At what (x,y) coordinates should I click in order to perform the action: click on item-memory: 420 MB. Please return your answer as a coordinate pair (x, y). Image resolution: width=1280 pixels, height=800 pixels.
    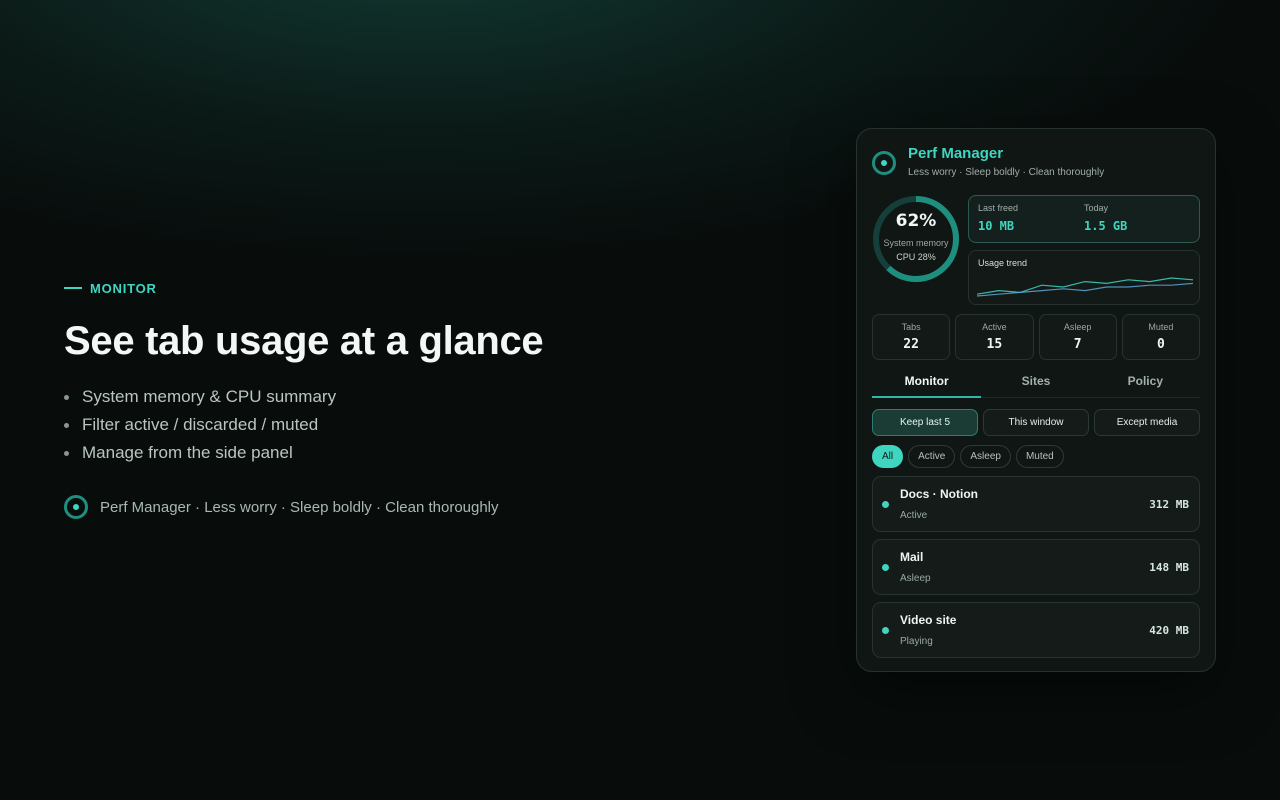
    Looking at the image, I should click on (1169, 630).